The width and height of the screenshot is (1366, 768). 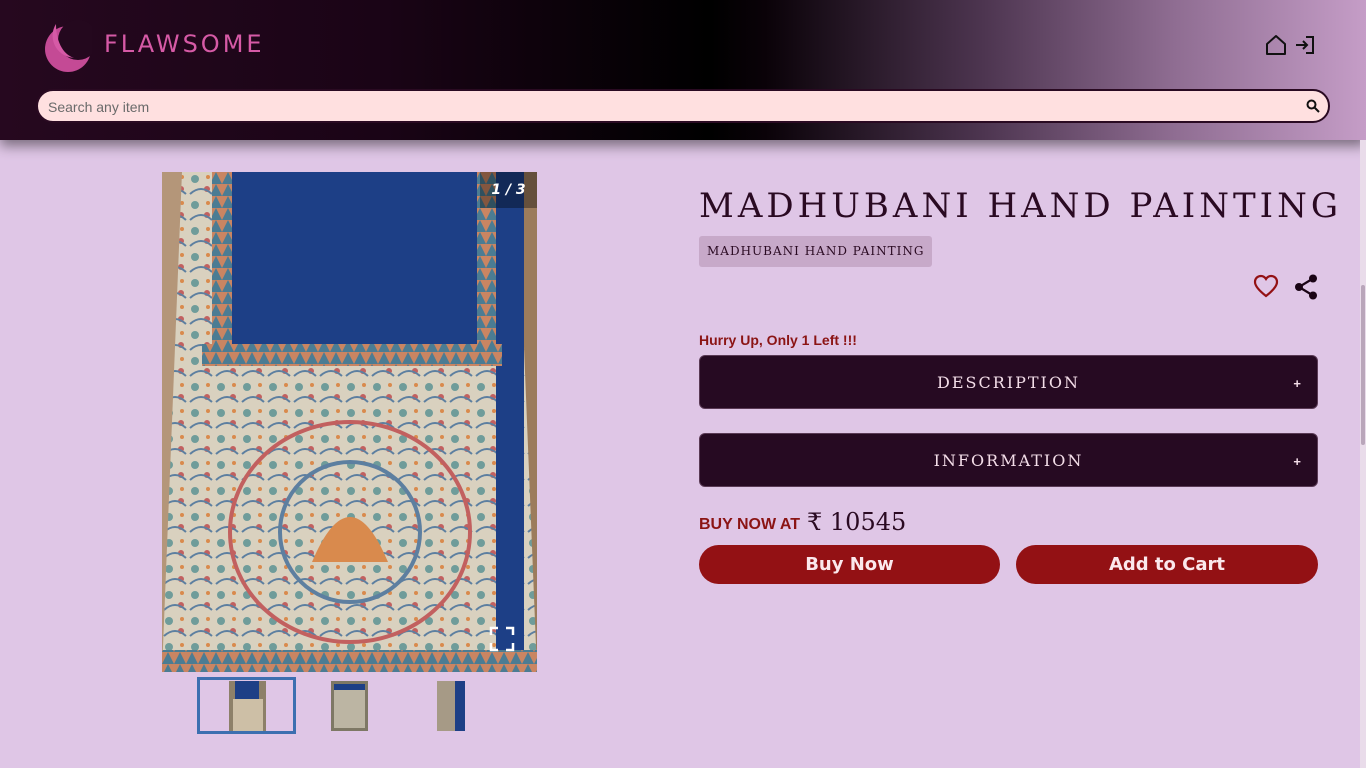 I want to click on scrollbar-thumb, so click(x=1363, y=365).